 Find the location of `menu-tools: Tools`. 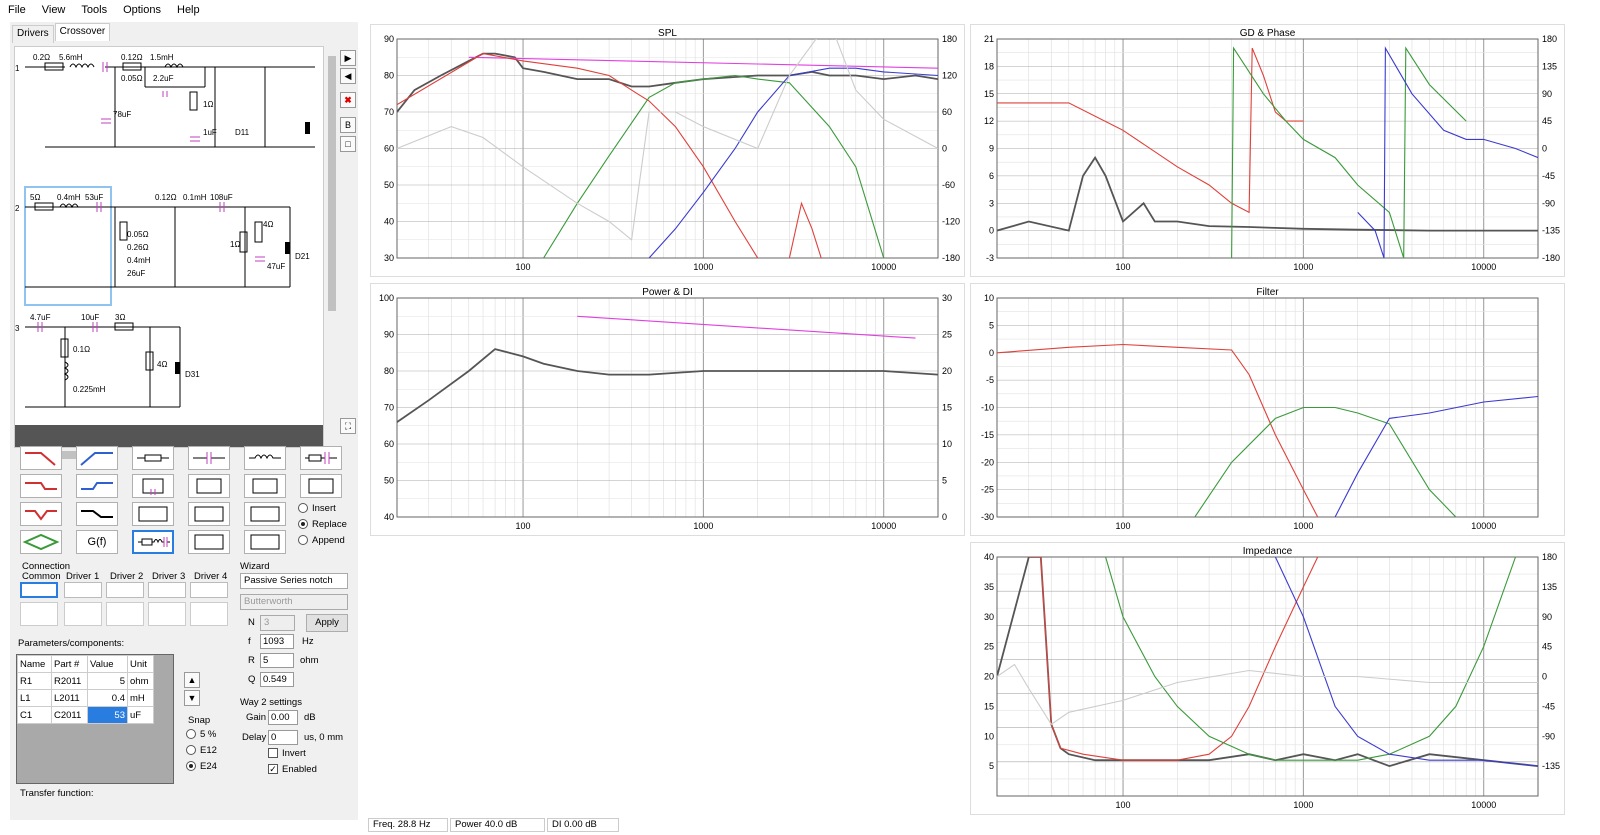

menu-tools: Tools is located at coordinates (94, 10).